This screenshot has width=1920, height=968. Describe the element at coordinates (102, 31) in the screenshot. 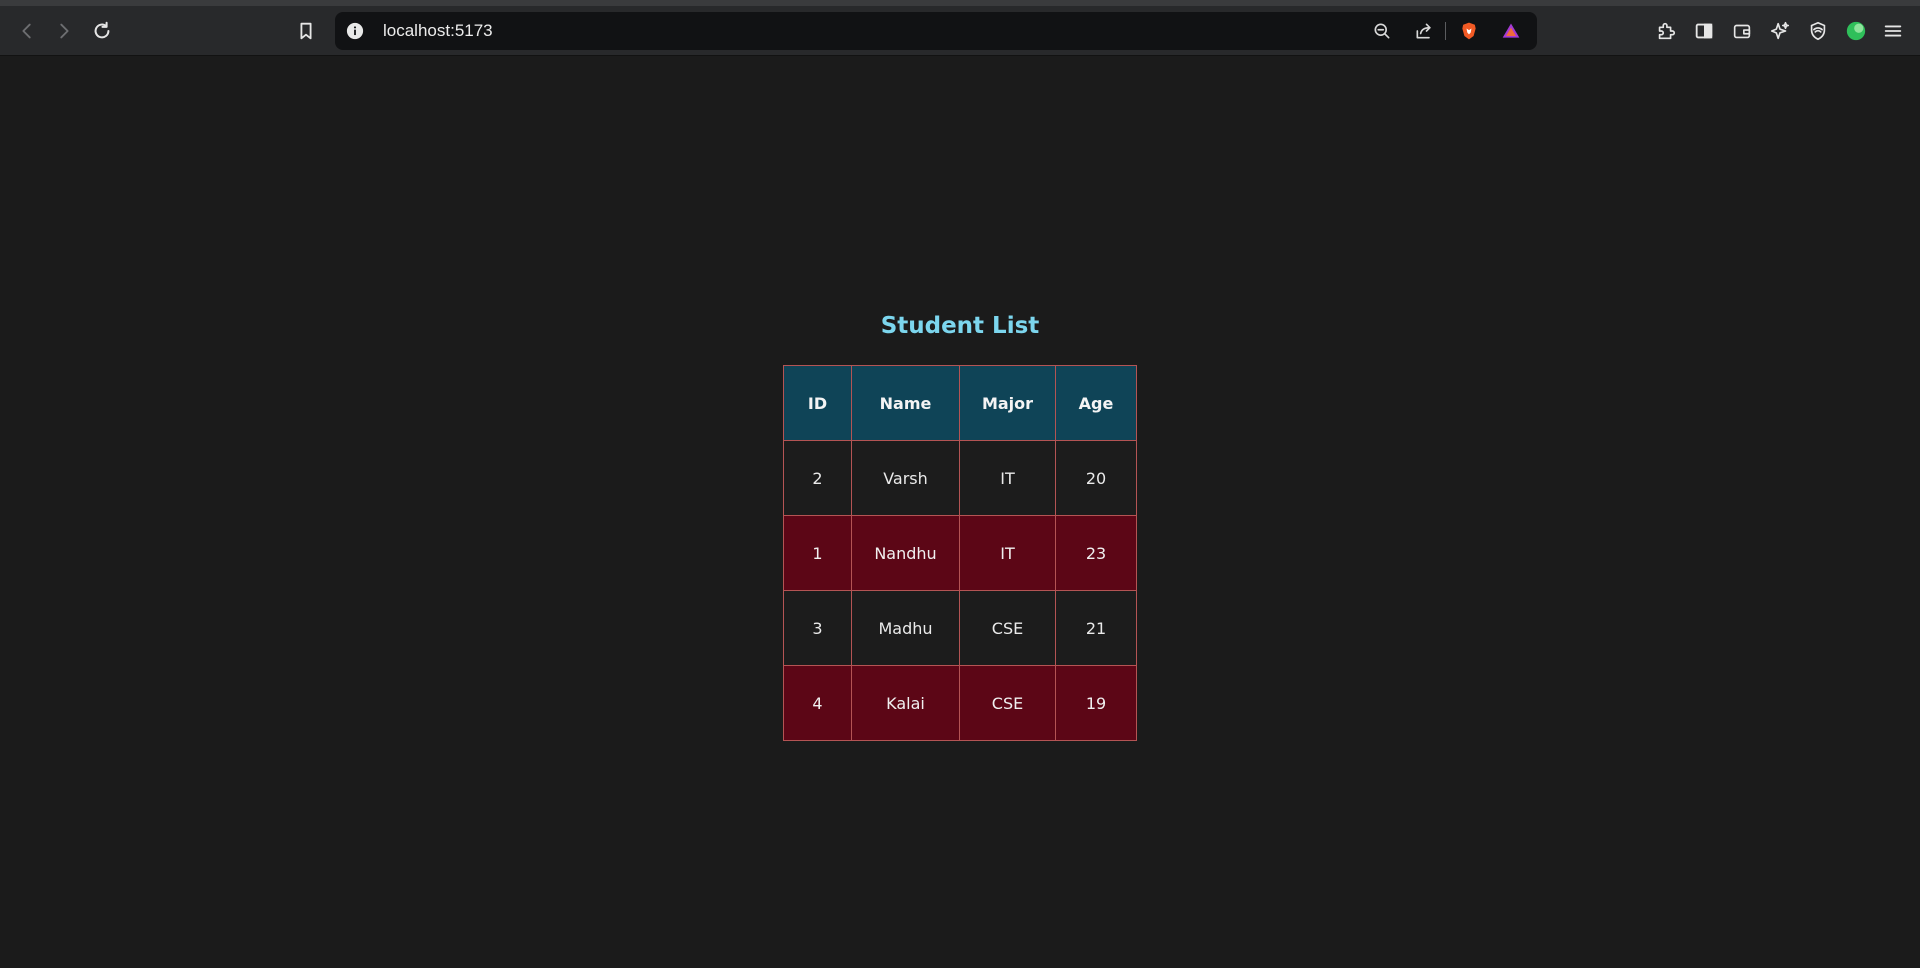

I see `reload-icon` at that location.